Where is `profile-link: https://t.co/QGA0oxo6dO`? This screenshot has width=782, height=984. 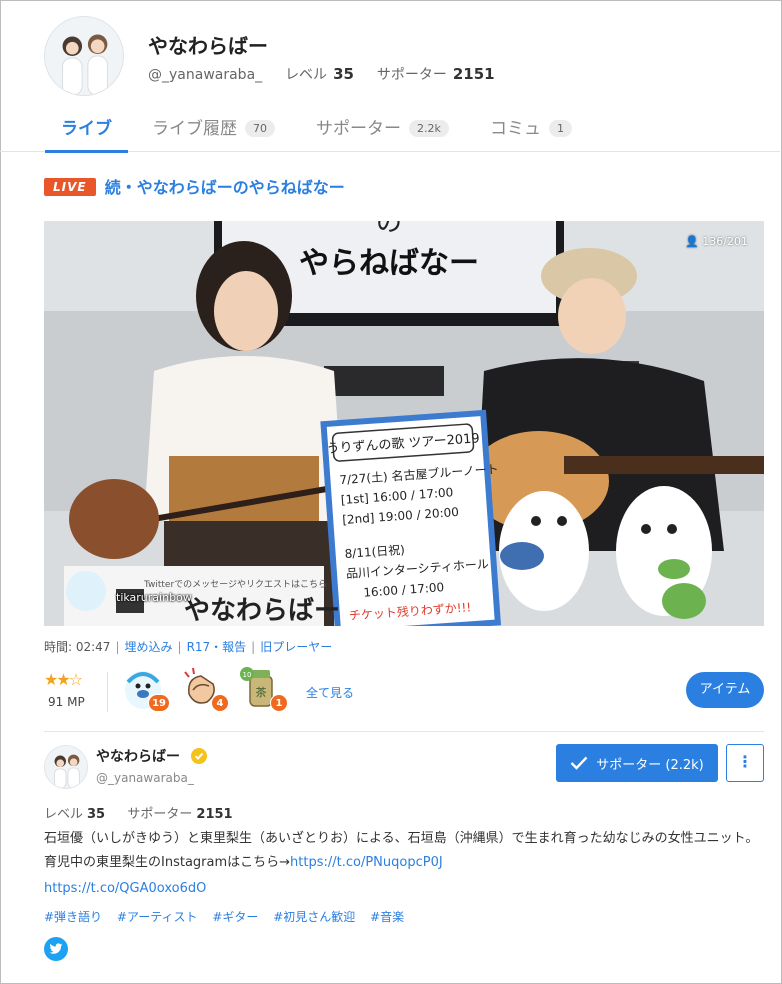 profile-link: https://t.co/QGA0oxo6dO is located at coordinates (125, 888).